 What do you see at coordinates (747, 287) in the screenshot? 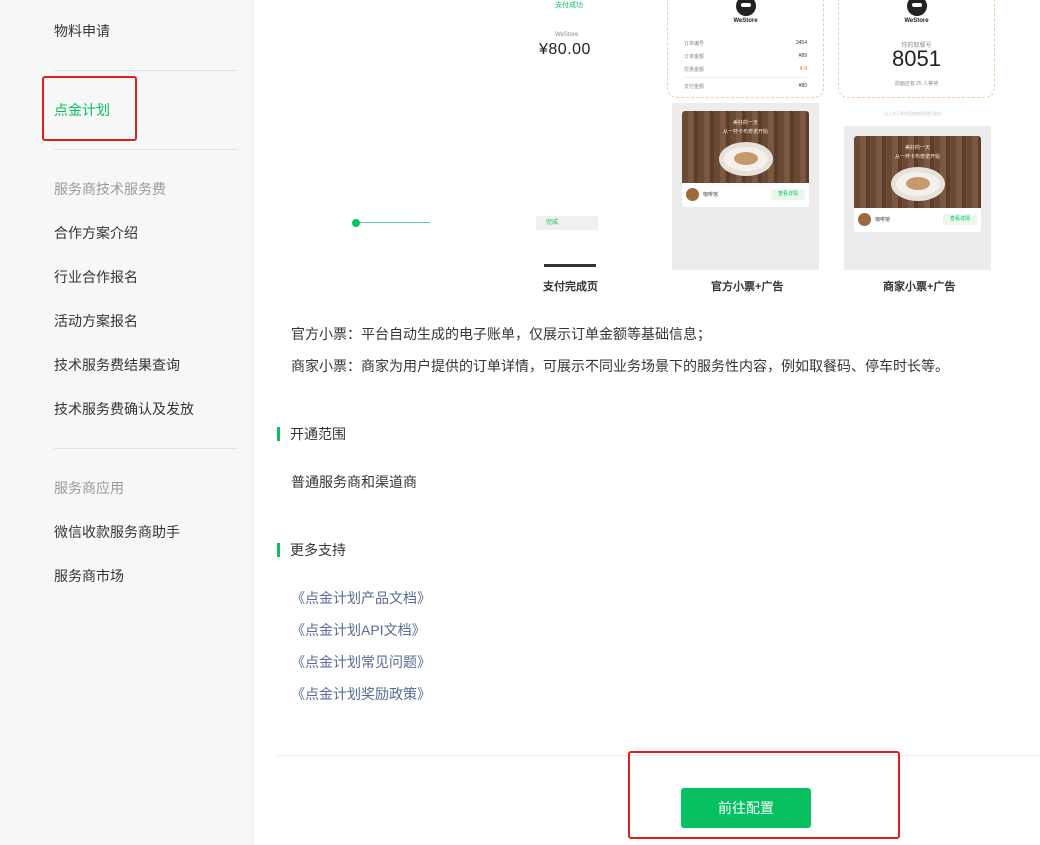
I see `caption-official-receipt: 官方小票+广告` at bounding box center [747, 287].